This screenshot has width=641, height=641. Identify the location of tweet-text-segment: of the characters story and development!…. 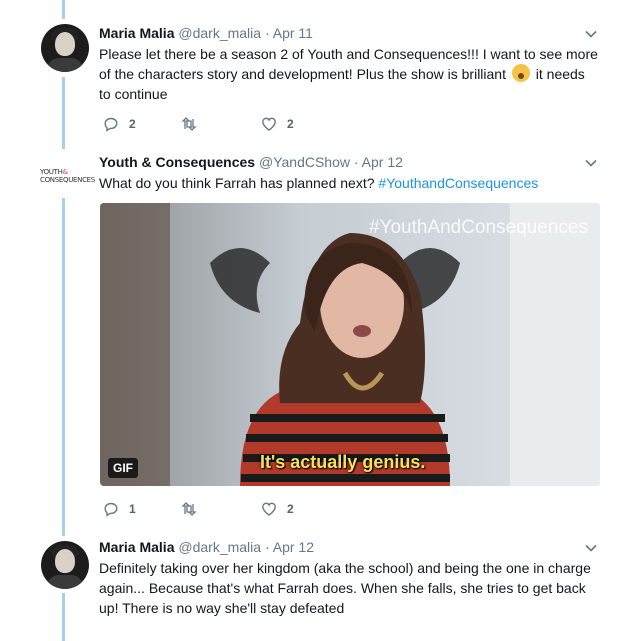
(302, 74).